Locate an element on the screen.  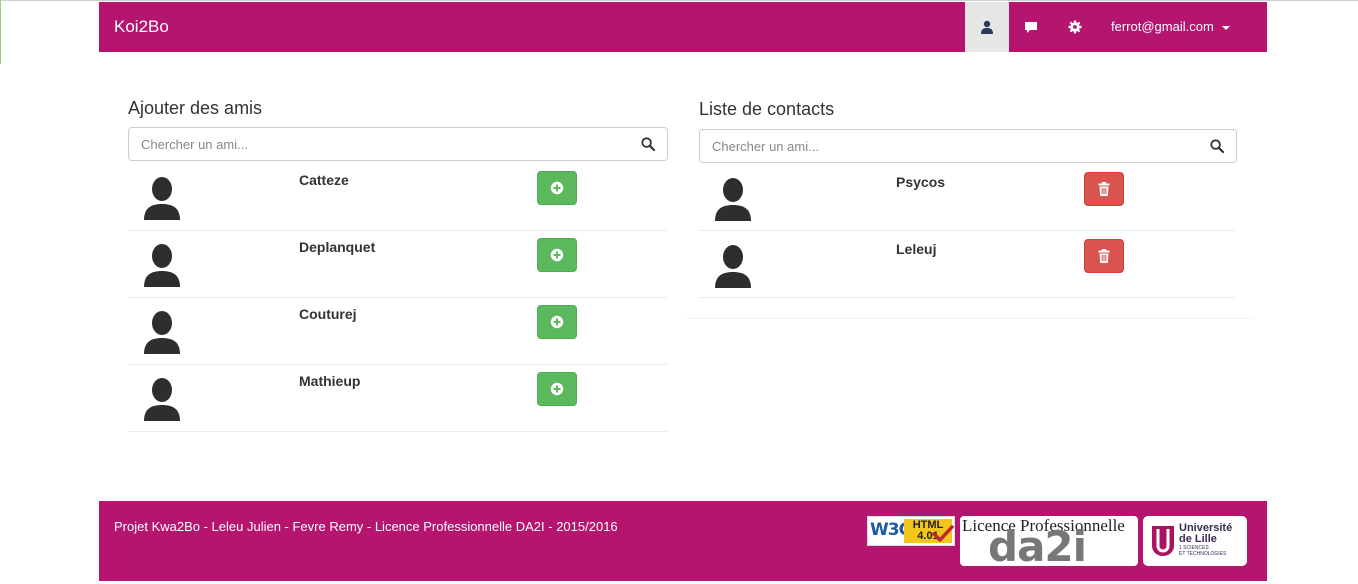
contacts-search-input is located at coordinates (948, 146).